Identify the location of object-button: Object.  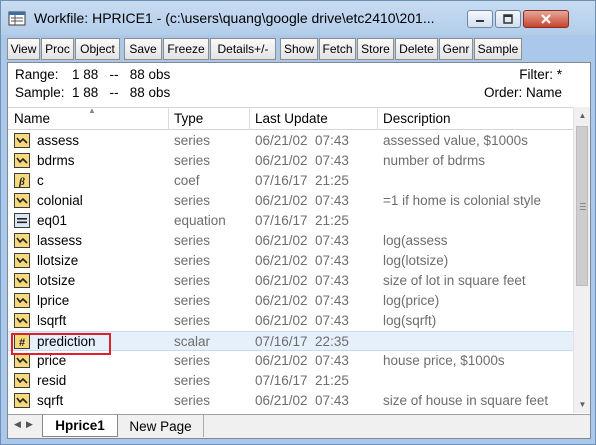
(97, 49).